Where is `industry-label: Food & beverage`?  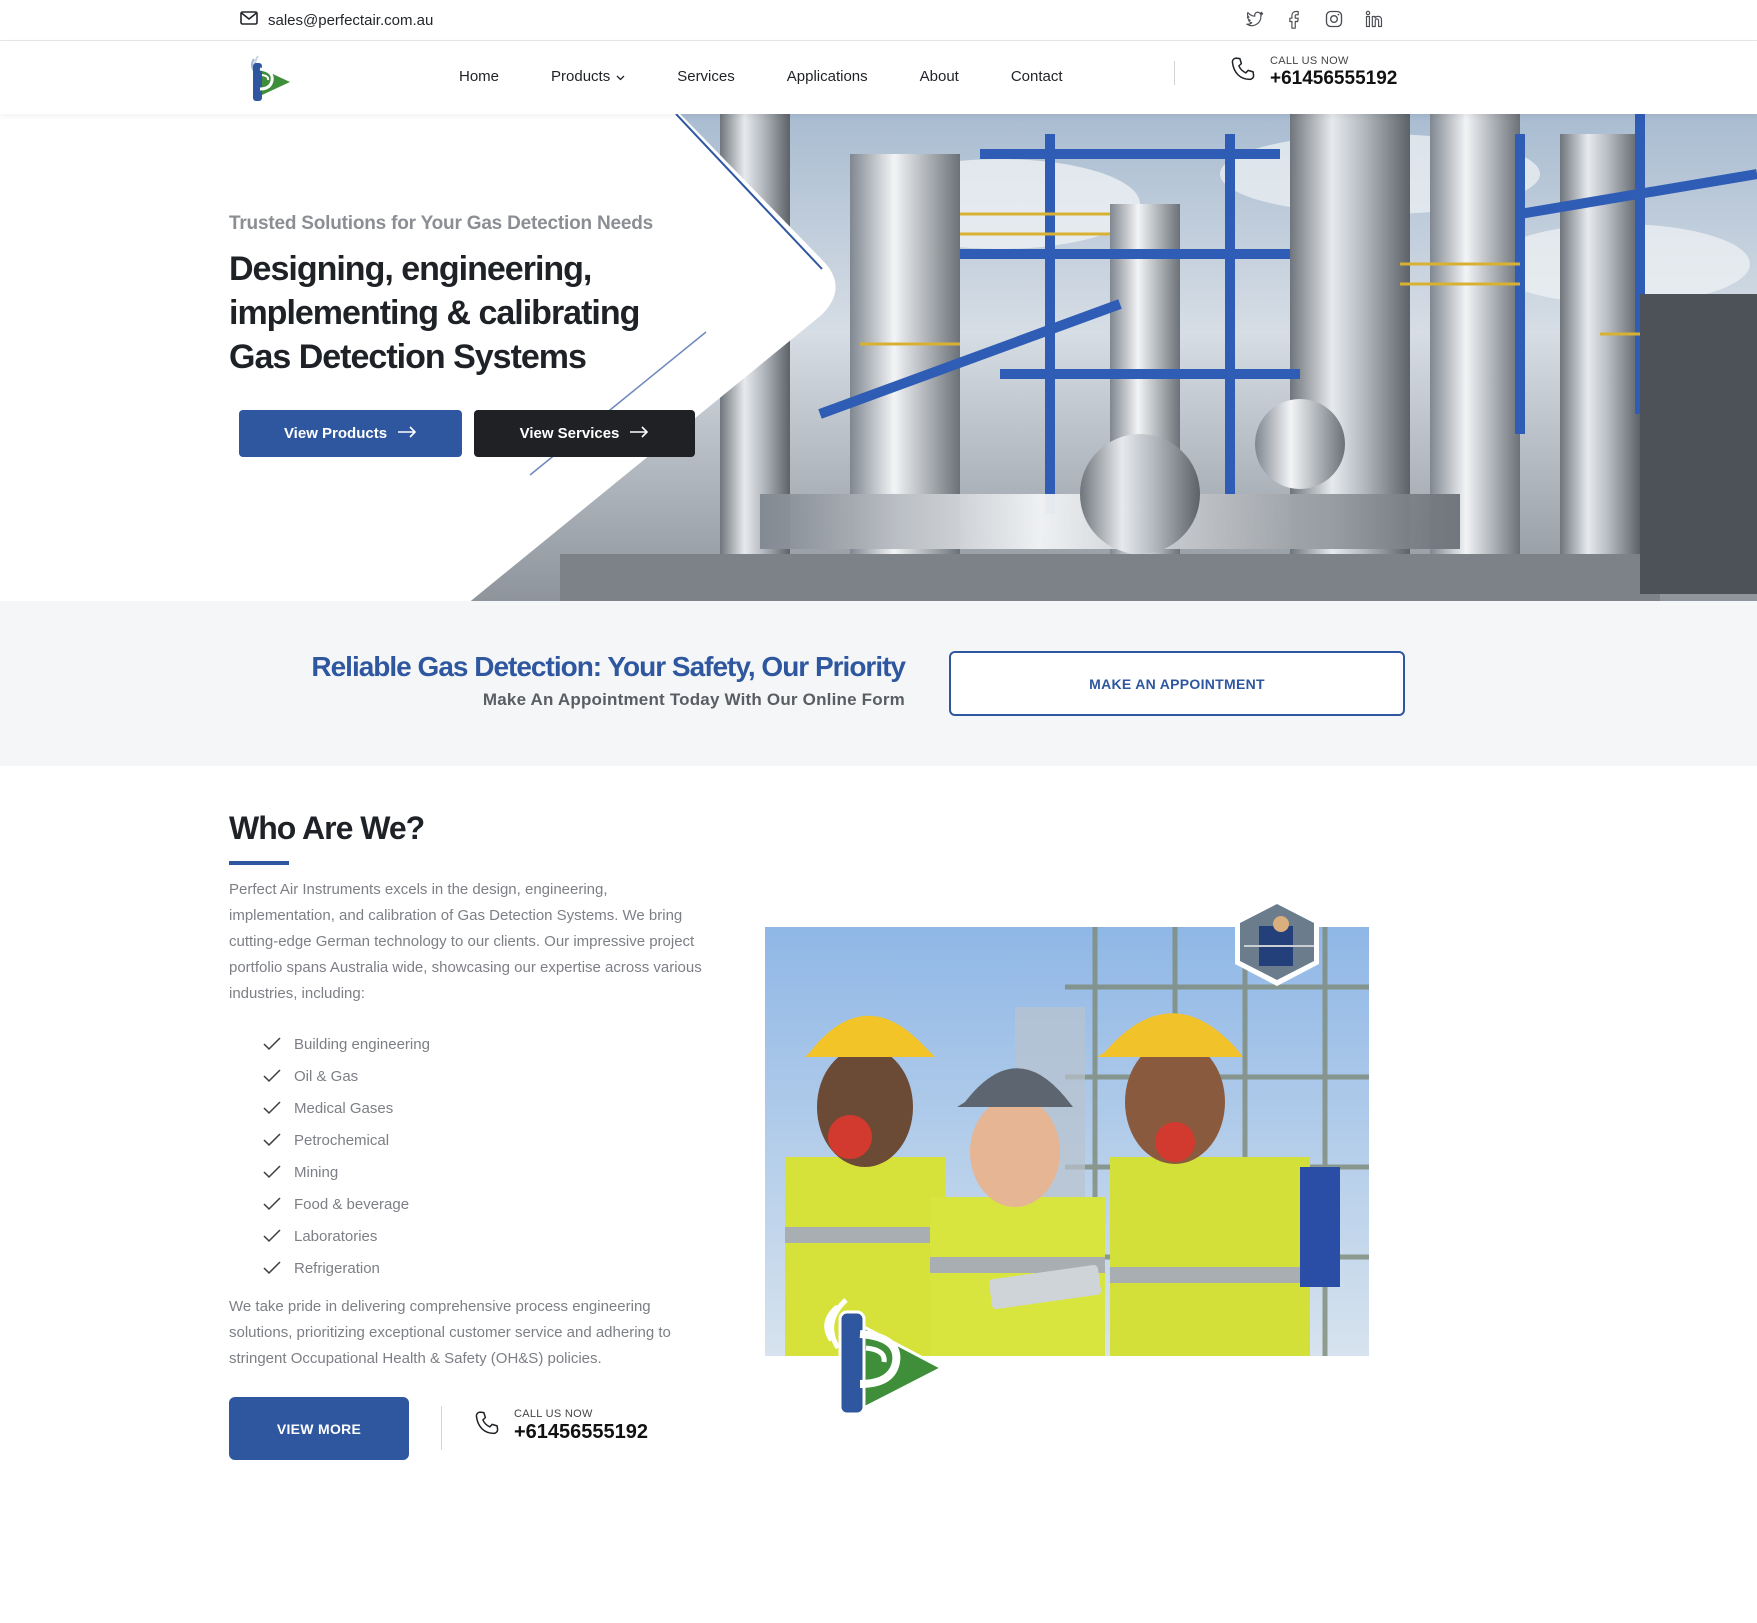 industry-label: Food & beverage is located at coordinates (352, 1204).